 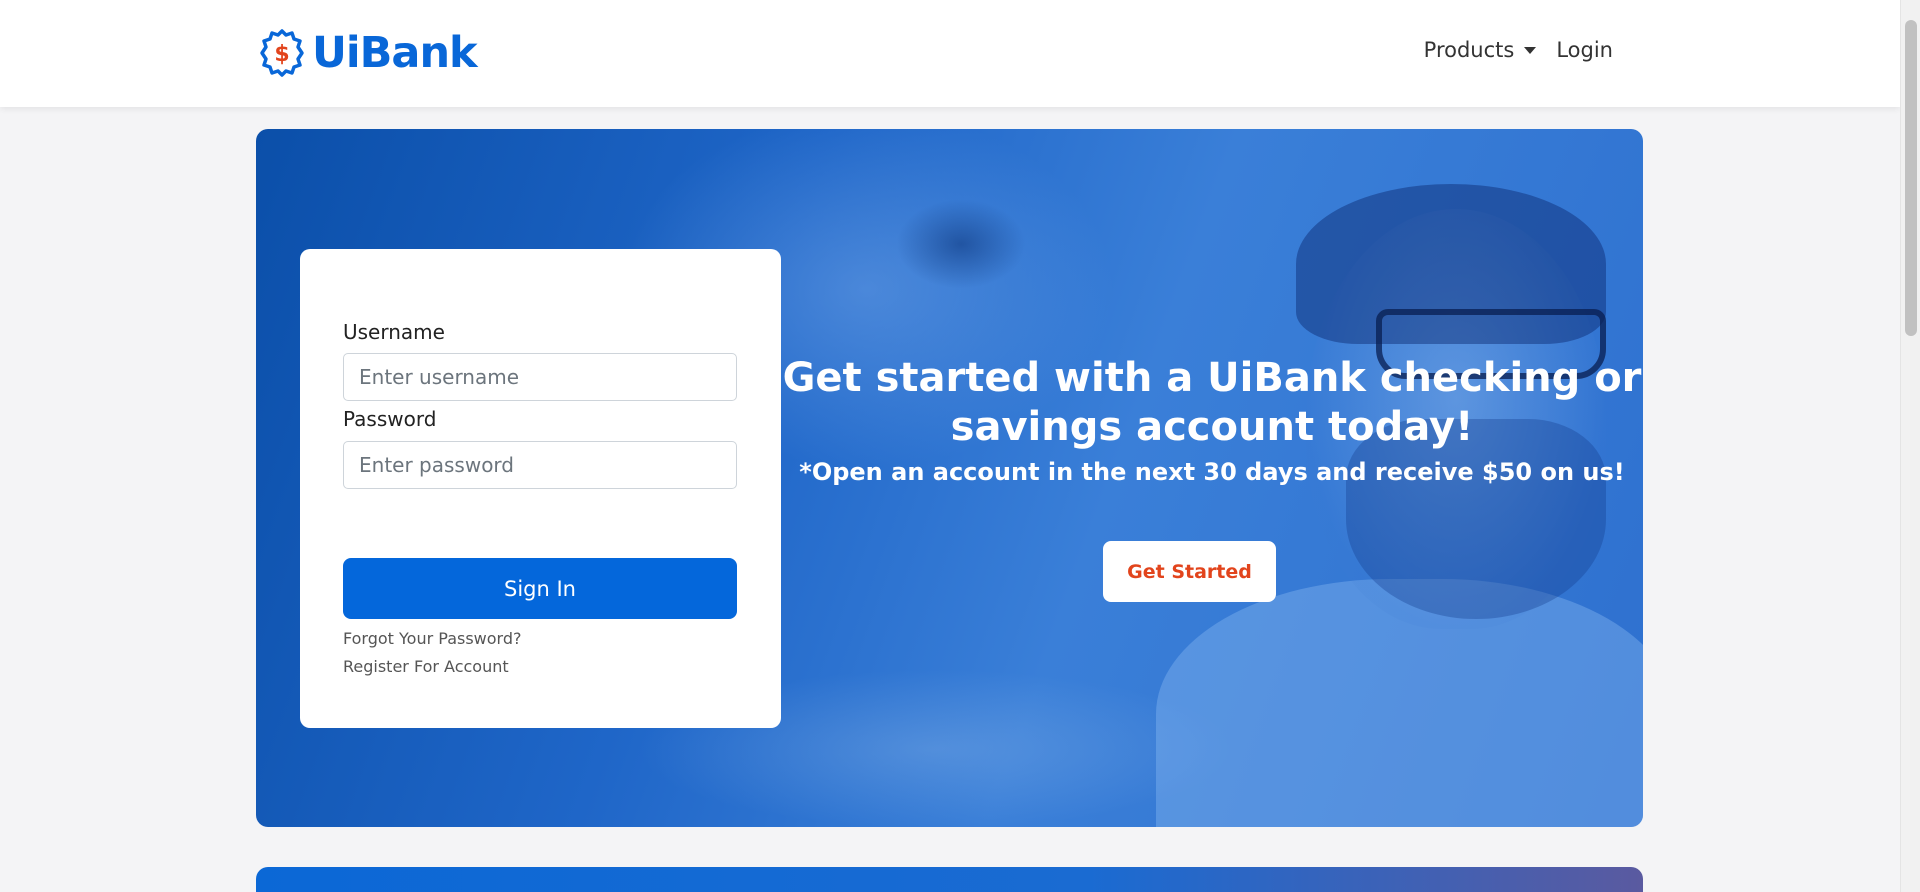 What do you see at coordinates (1910, 446) in the screenshot?
I see `page-scrollbar` at bounding box center [1910, 446].